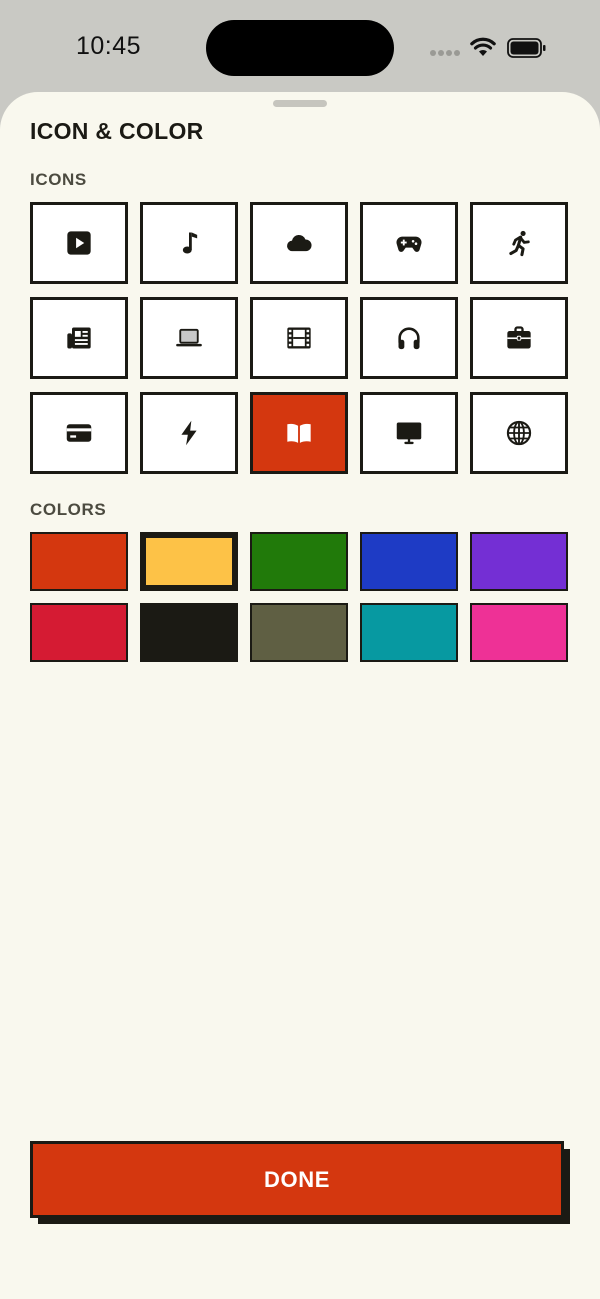 The image size is (600, 1299). I want to click on dynamic-island, so click(300, 48).